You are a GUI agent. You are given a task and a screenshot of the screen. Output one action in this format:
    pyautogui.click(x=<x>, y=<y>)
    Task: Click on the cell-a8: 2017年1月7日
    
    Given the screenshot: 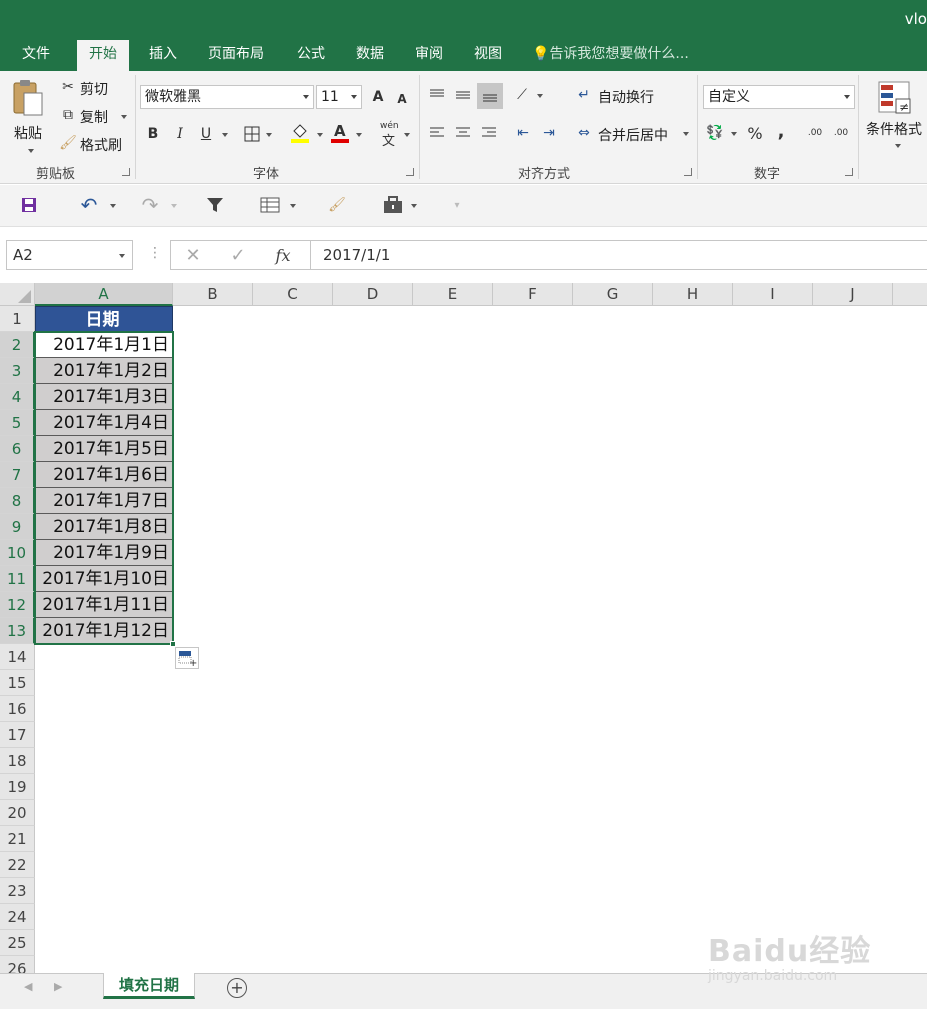 What is the action you would take?
    pyautogui.click(x=104, y=501)
    